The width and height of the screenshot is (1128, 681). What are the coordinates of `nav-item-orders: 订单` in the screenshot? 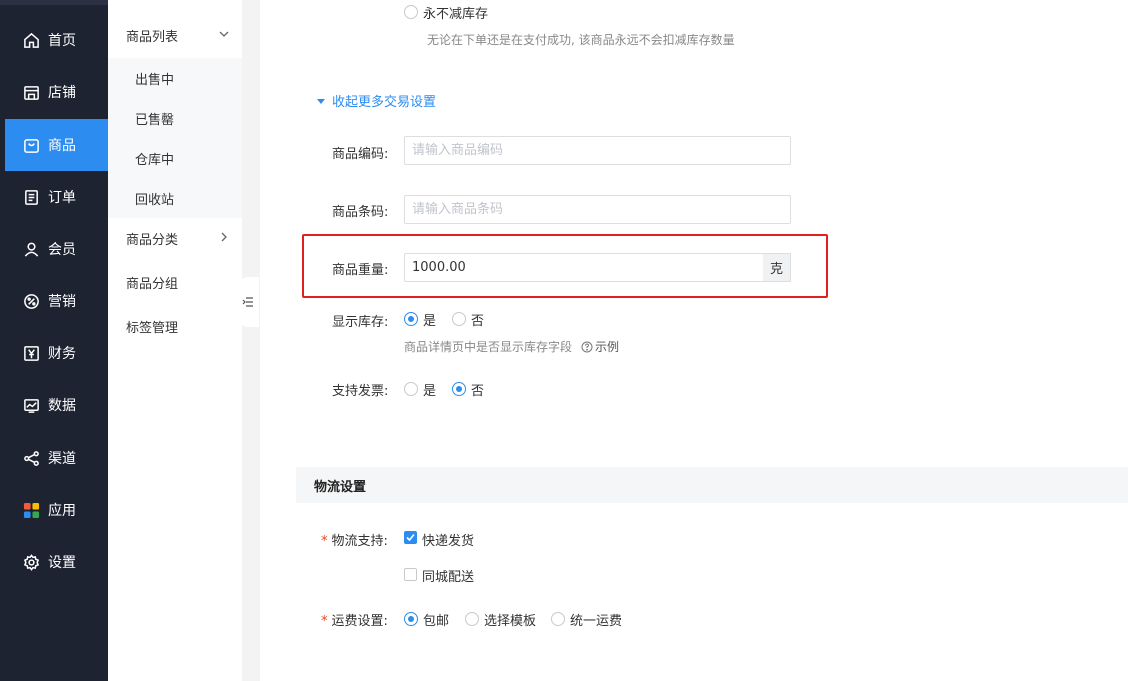 It's located at (54, 197).